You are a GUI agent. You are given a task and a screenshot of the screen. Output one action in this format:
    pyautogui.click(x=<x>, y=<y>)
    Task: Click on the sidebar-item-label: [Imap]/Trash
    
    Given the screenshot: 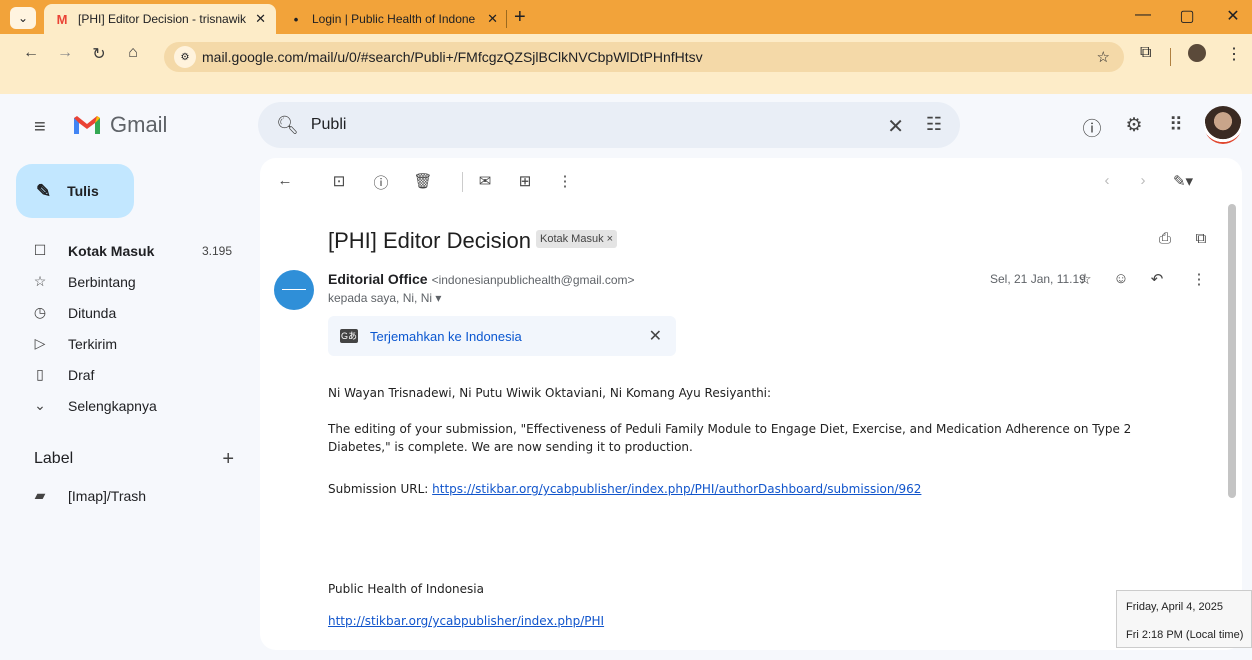 What is the action you would take?
    pyautogui.click(x=107, y=495)
    